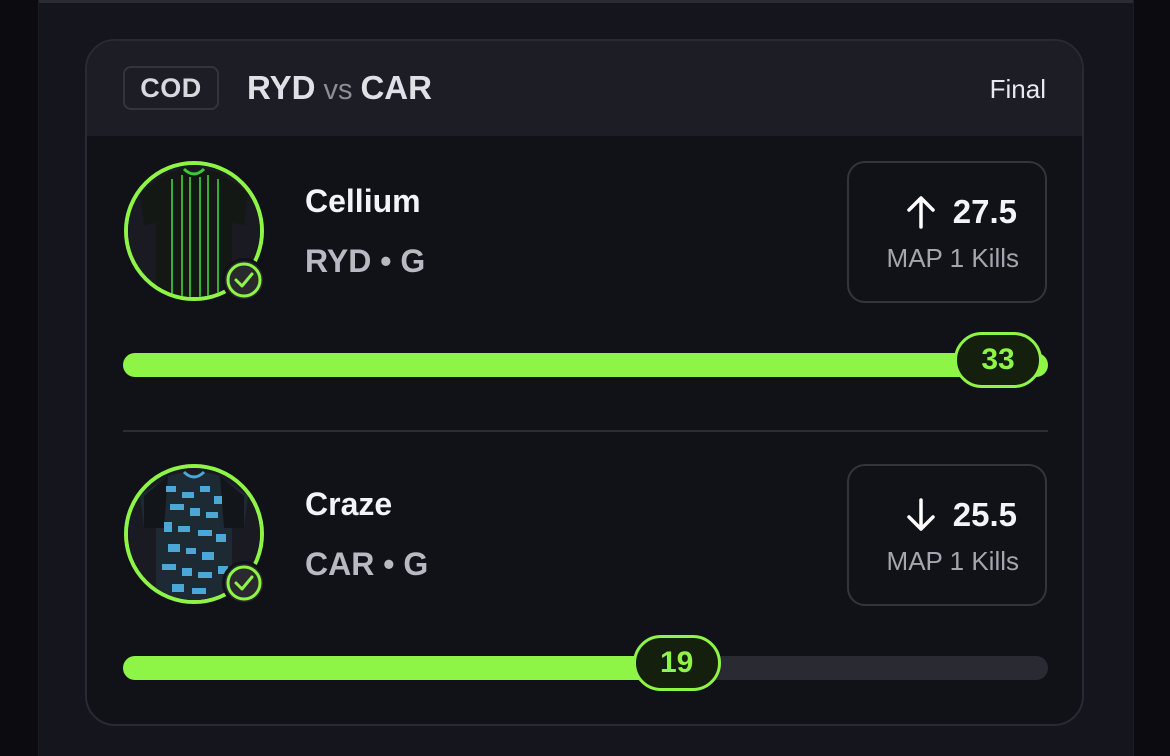  Describe the element at coordinates (171, 88) in the screenshot. I see `league-badge: COD` at that location.